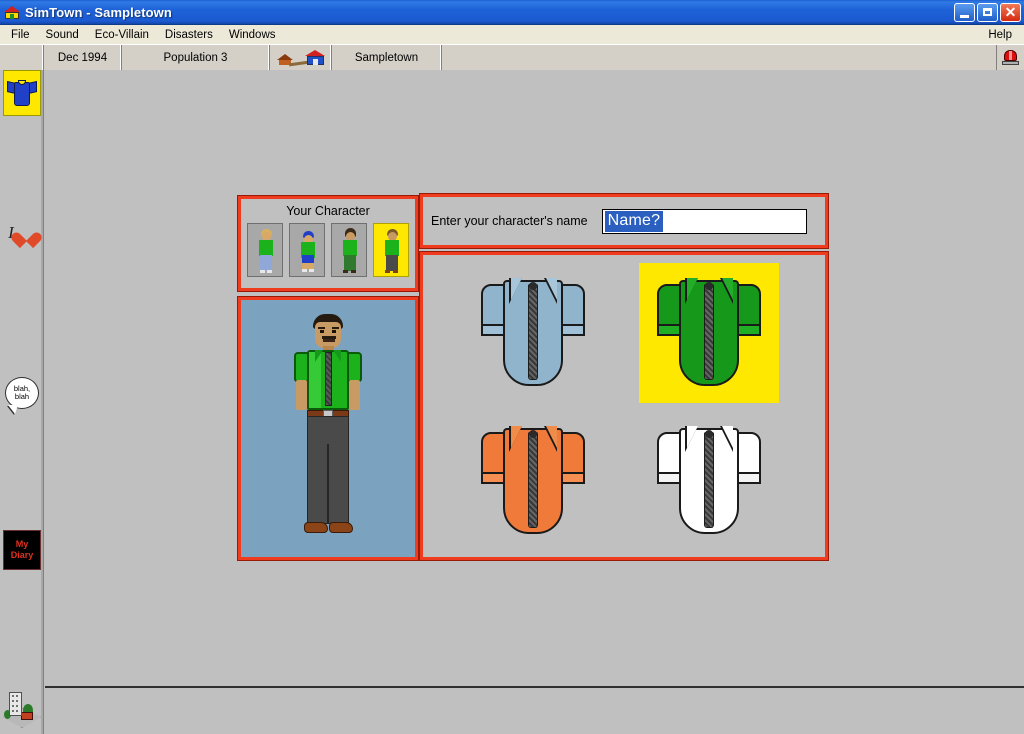 The width and height of the screenshot is (1024, 734). Describe the element at coordinates (307, 250) in the screenshot. I see `character-thumb-kid` at that location.